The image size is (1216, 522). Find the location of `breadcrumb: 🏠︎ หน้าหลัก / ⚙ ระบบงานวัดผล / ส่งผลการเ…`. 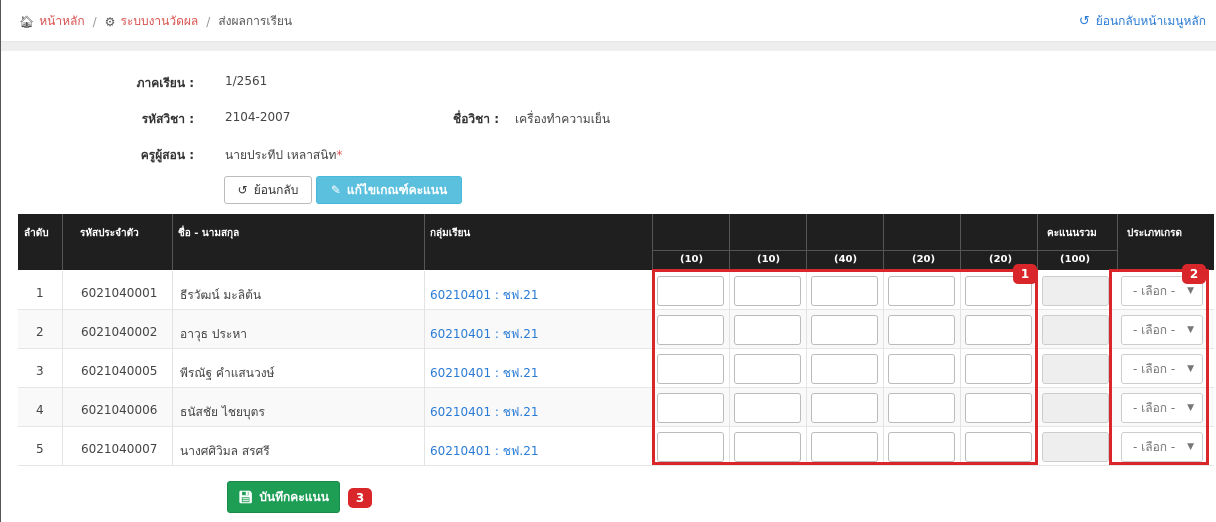

breadcrumb: 🏠︎ หน้าหลัก / ⚙ ระบบงานวัดผล / ส่งผลการเ… is located at coordinates (155, 21).